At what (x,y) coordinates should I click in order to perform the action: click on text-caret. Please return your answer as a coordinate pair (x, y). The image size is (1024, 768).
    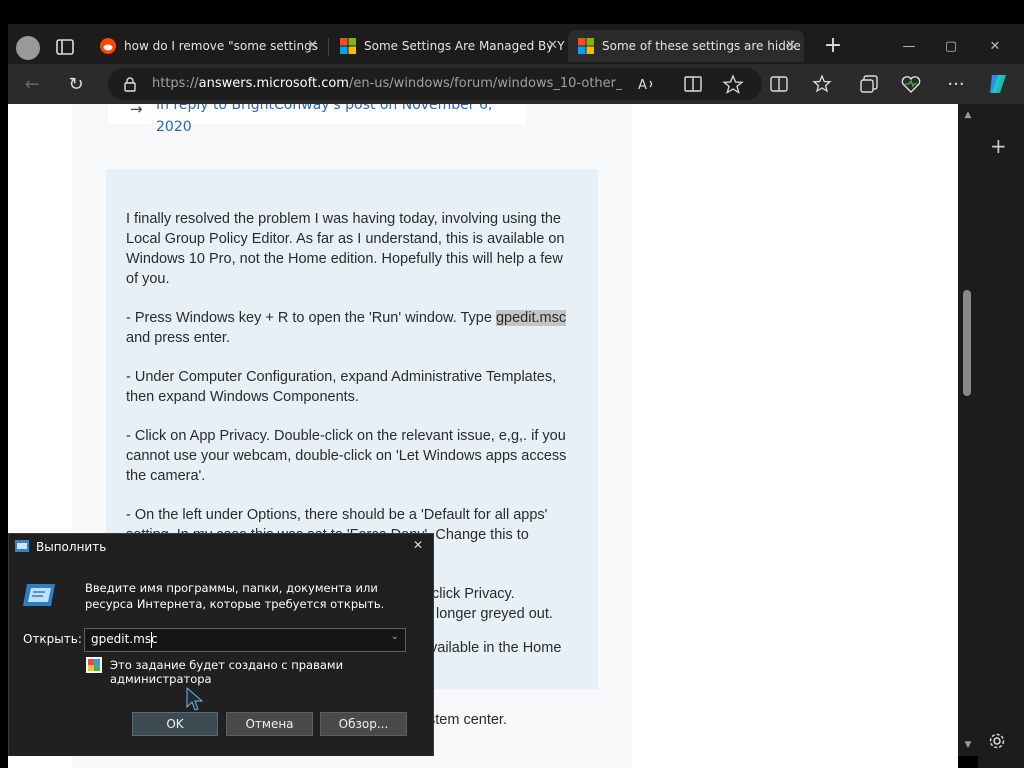
    Looking at the image, I should click on (151, 640).